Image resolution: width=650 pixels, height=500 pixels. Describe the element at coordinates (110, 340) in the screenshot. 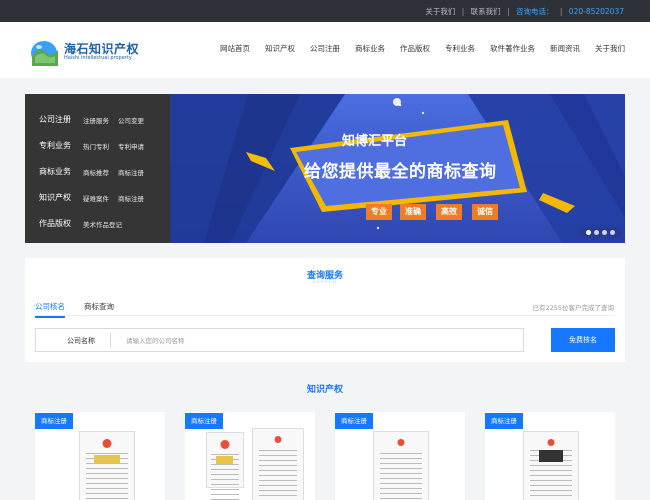

I see `field-divider` at that location.